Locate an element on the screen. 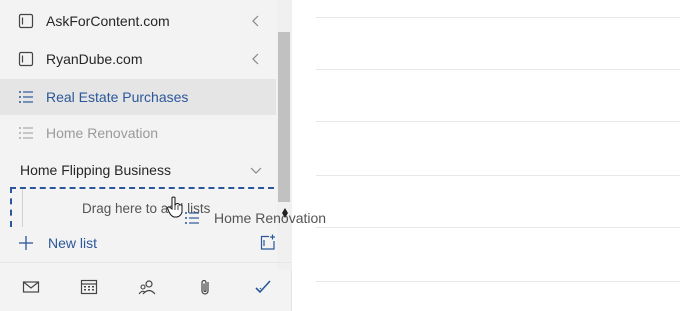 Image resolution: width=680 pixels, height=311 pixels. sidebar-item-real-estate-purchases: Real Estate Purchases is located at coordinates (138, 97).